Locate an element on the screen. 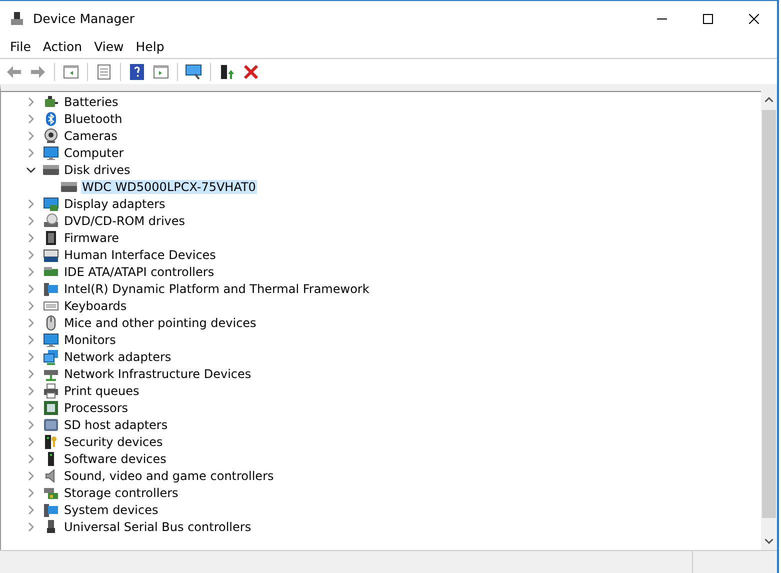  tree-item: Cameras is located at coordinates (90, 135).